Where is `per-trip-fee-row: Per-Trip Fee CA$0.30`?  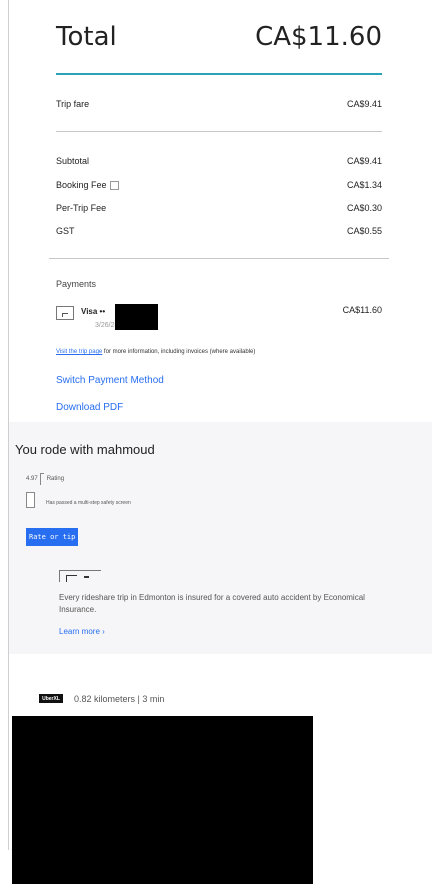
per-trip-fee-row: Per-Trip Fee CA$0.30 is located at coordinates (219, 208).